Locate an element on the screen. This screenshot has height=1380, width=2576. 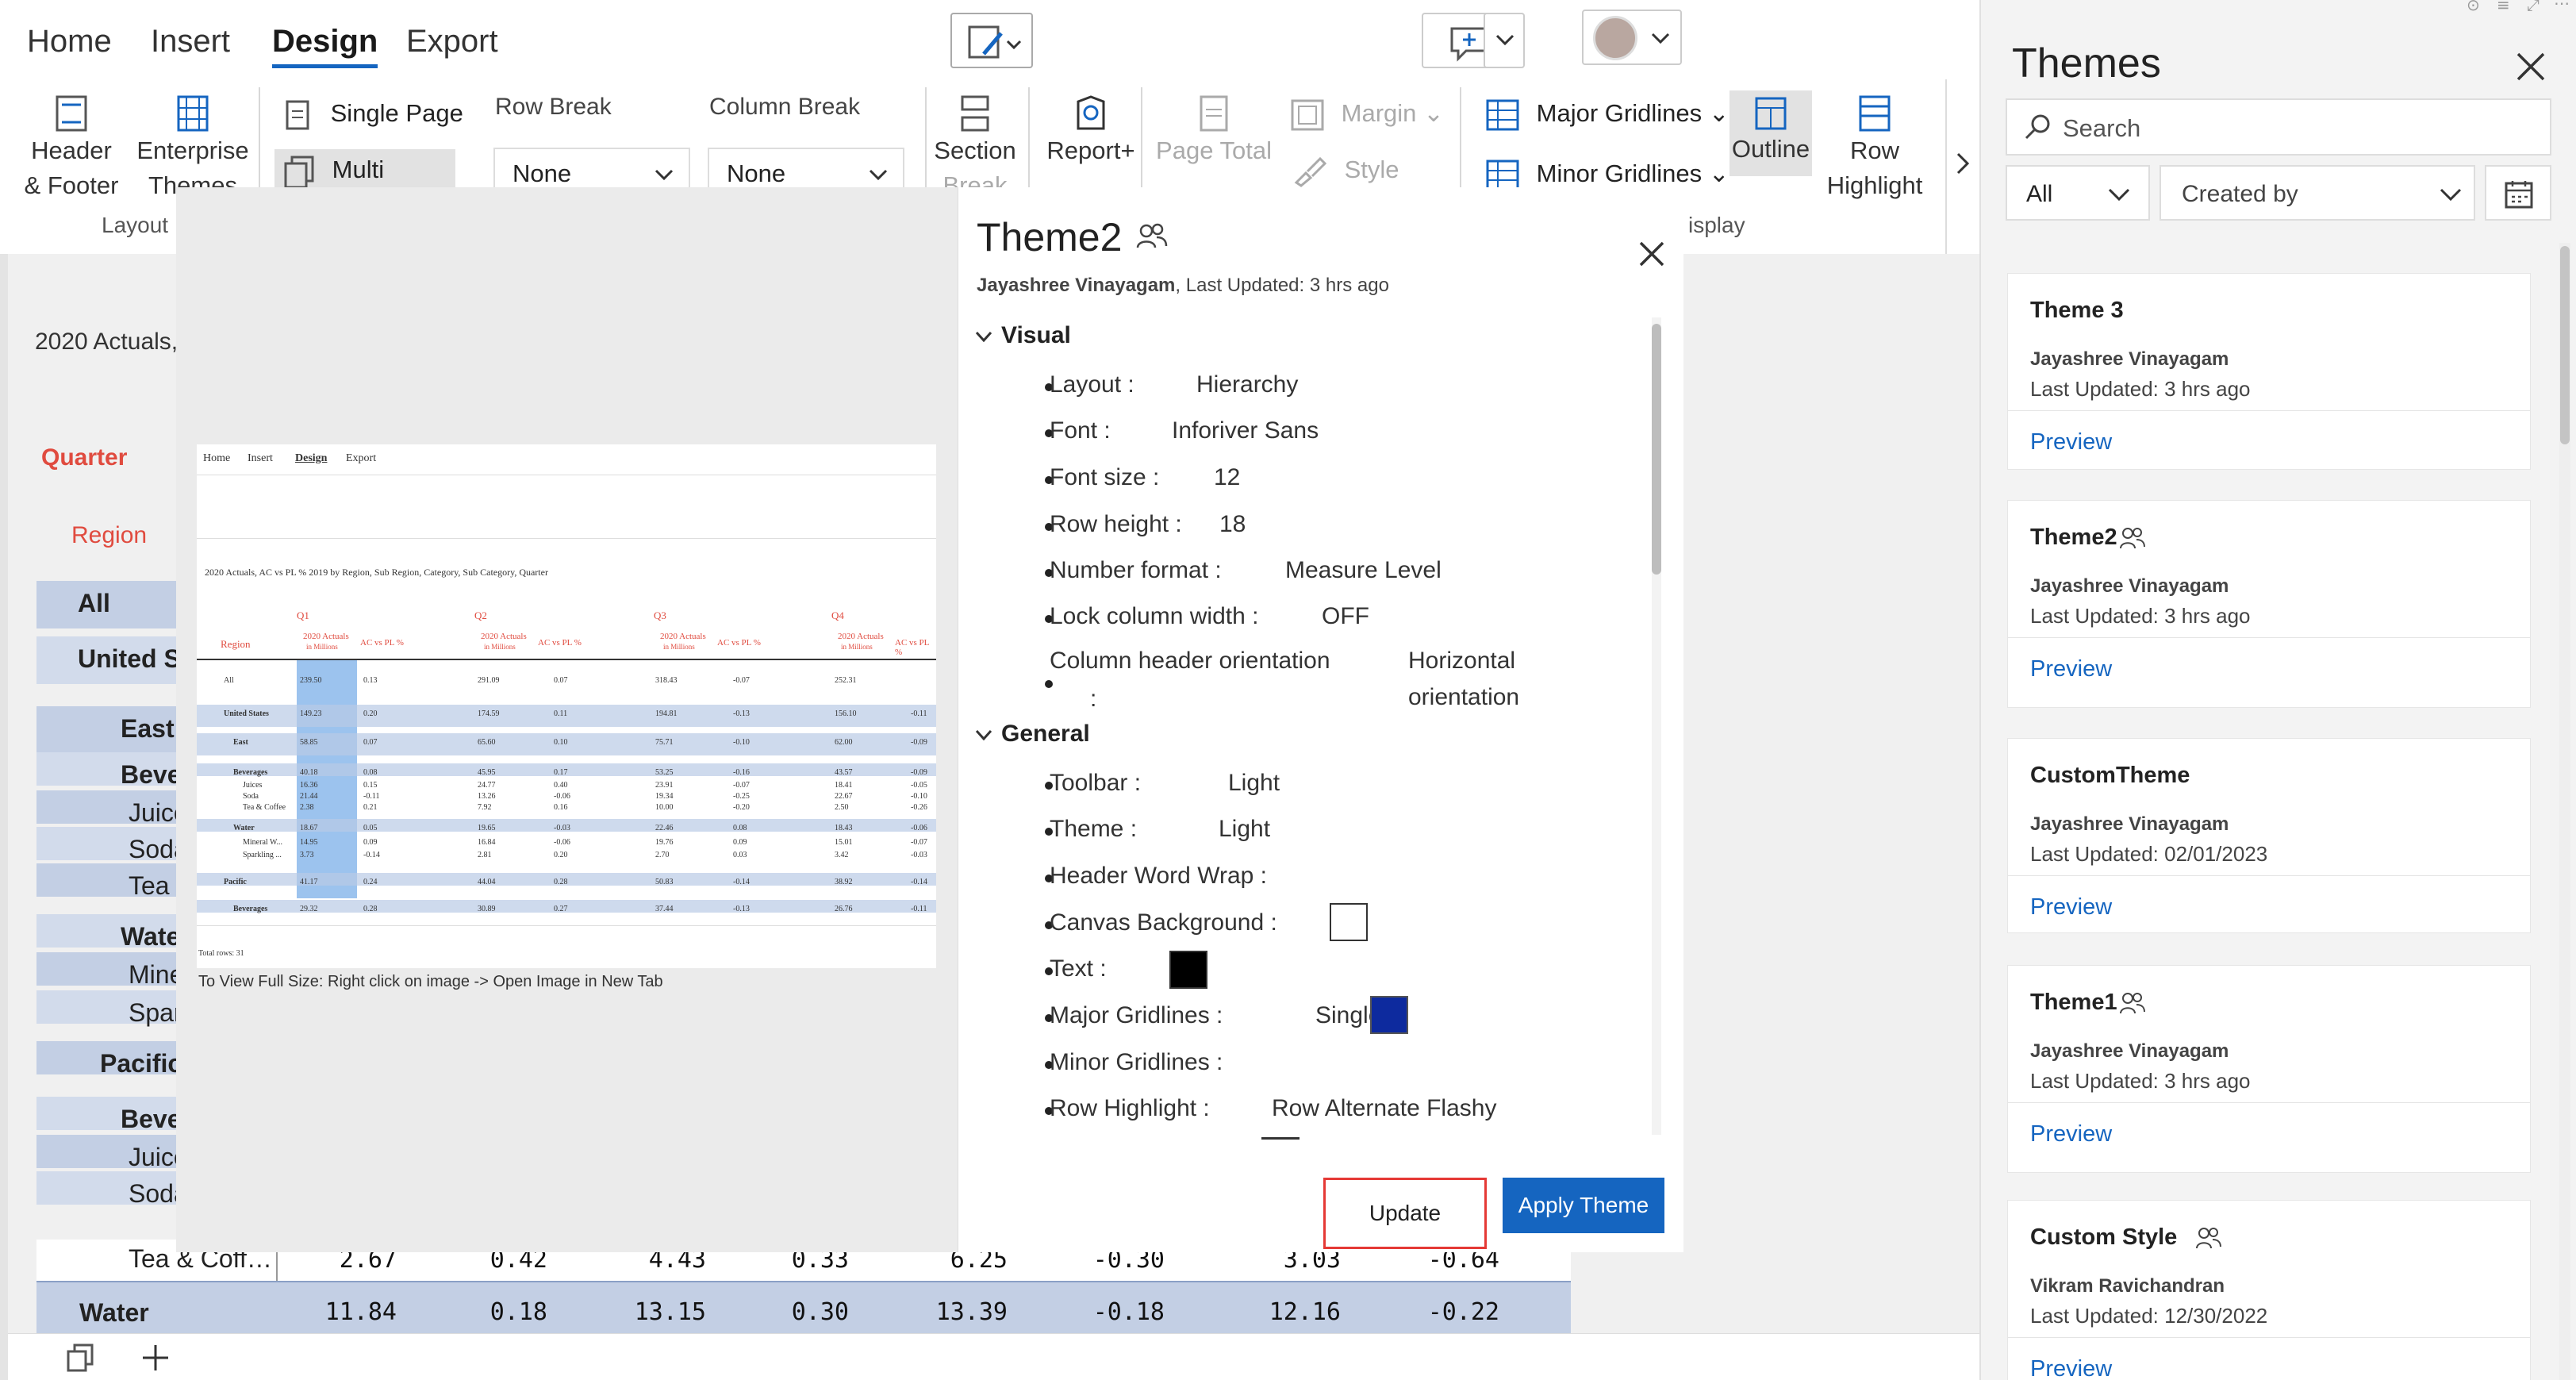
pin-icon: ⊙ is located at coordinates (2473, 7).